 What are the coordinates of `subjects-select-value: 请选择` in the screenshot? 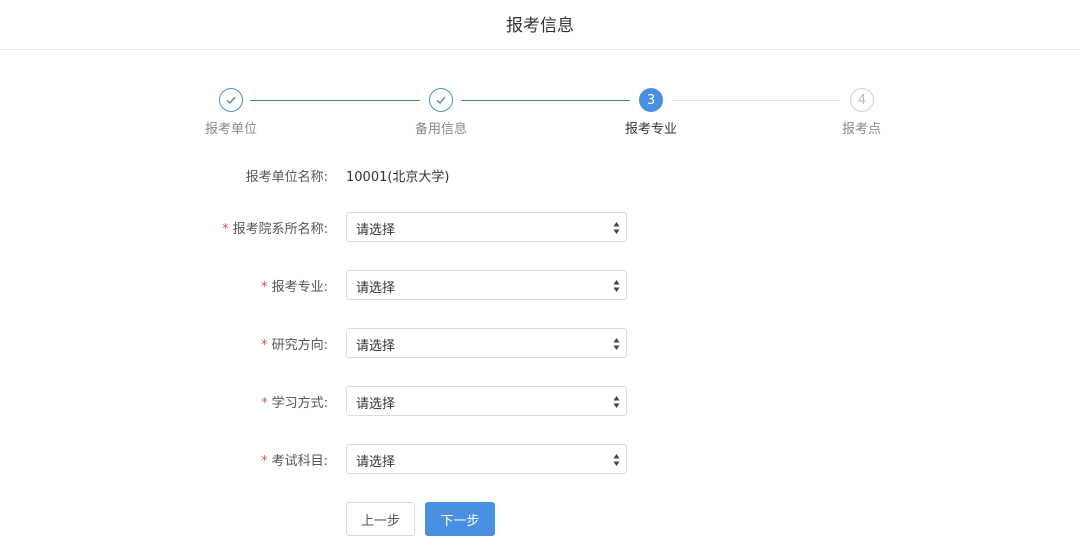 It's located at (376, 462).